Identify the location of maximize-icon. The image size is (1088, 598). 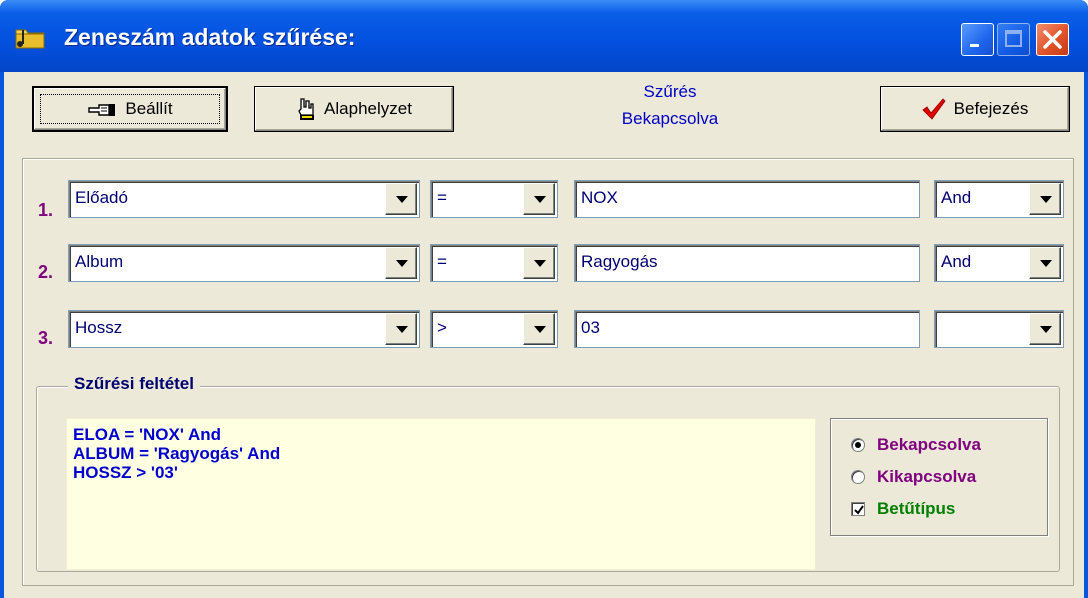
(1013, 38).